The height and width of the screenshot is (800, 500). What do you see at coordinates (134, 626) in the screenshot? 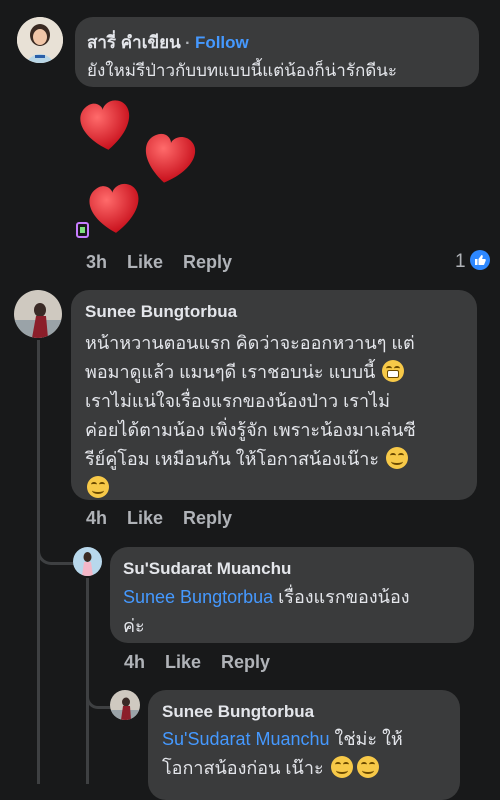
I see `reply-text-part: ค่ะ` at bounding box center [134, 626].